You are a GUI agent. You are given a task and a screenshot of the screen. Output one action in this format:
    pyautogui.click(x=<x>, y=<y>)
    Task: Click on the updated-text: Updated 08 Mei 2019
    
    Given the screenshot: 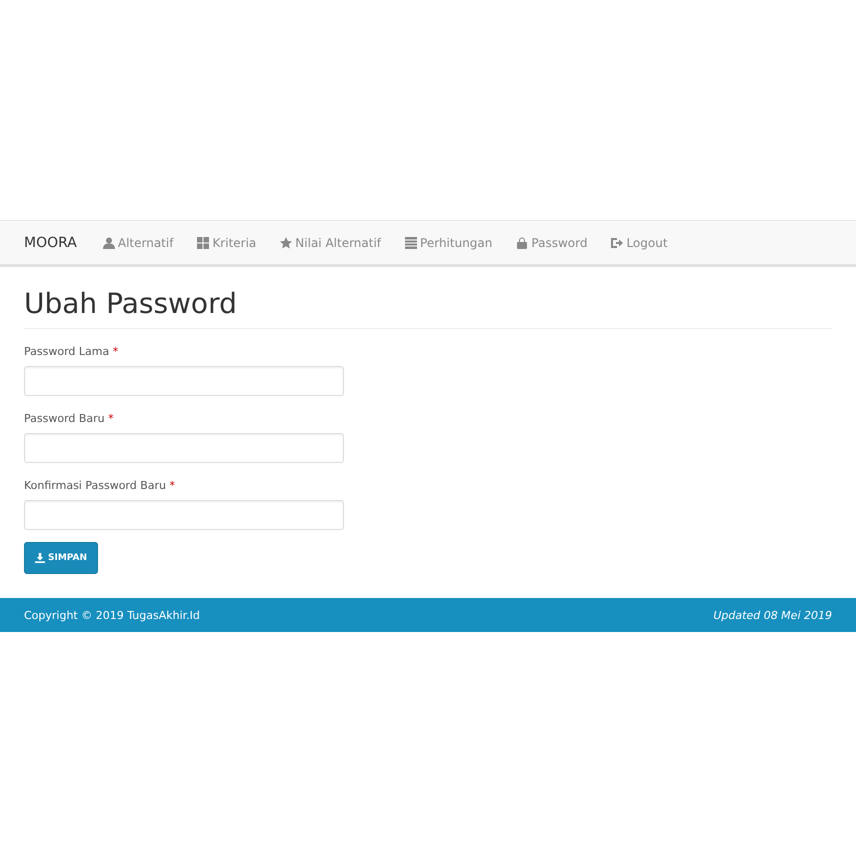 What is the action you would take?
    pyautogui.click(x=772, y=615)
    